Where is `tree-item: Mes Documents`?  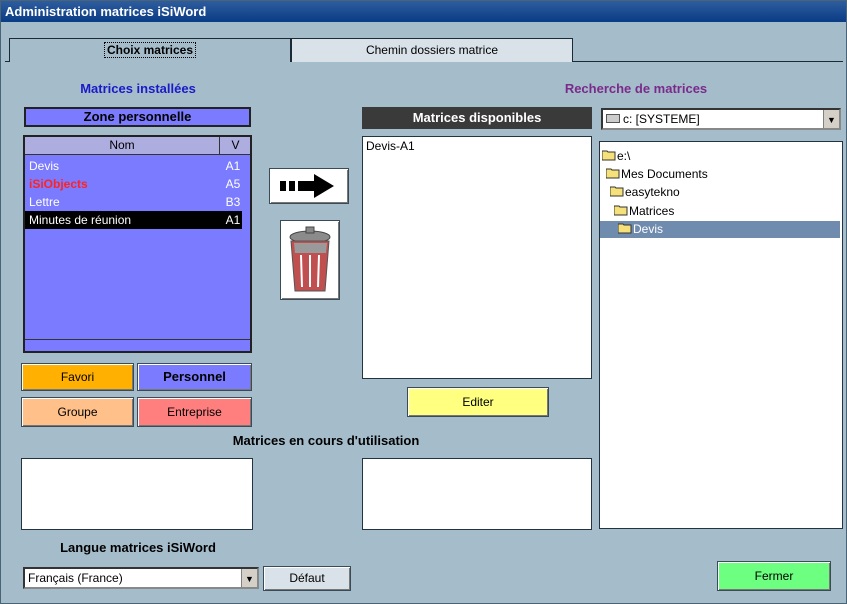
tree-item: Mes Documents is located at coordinates (657, 174).